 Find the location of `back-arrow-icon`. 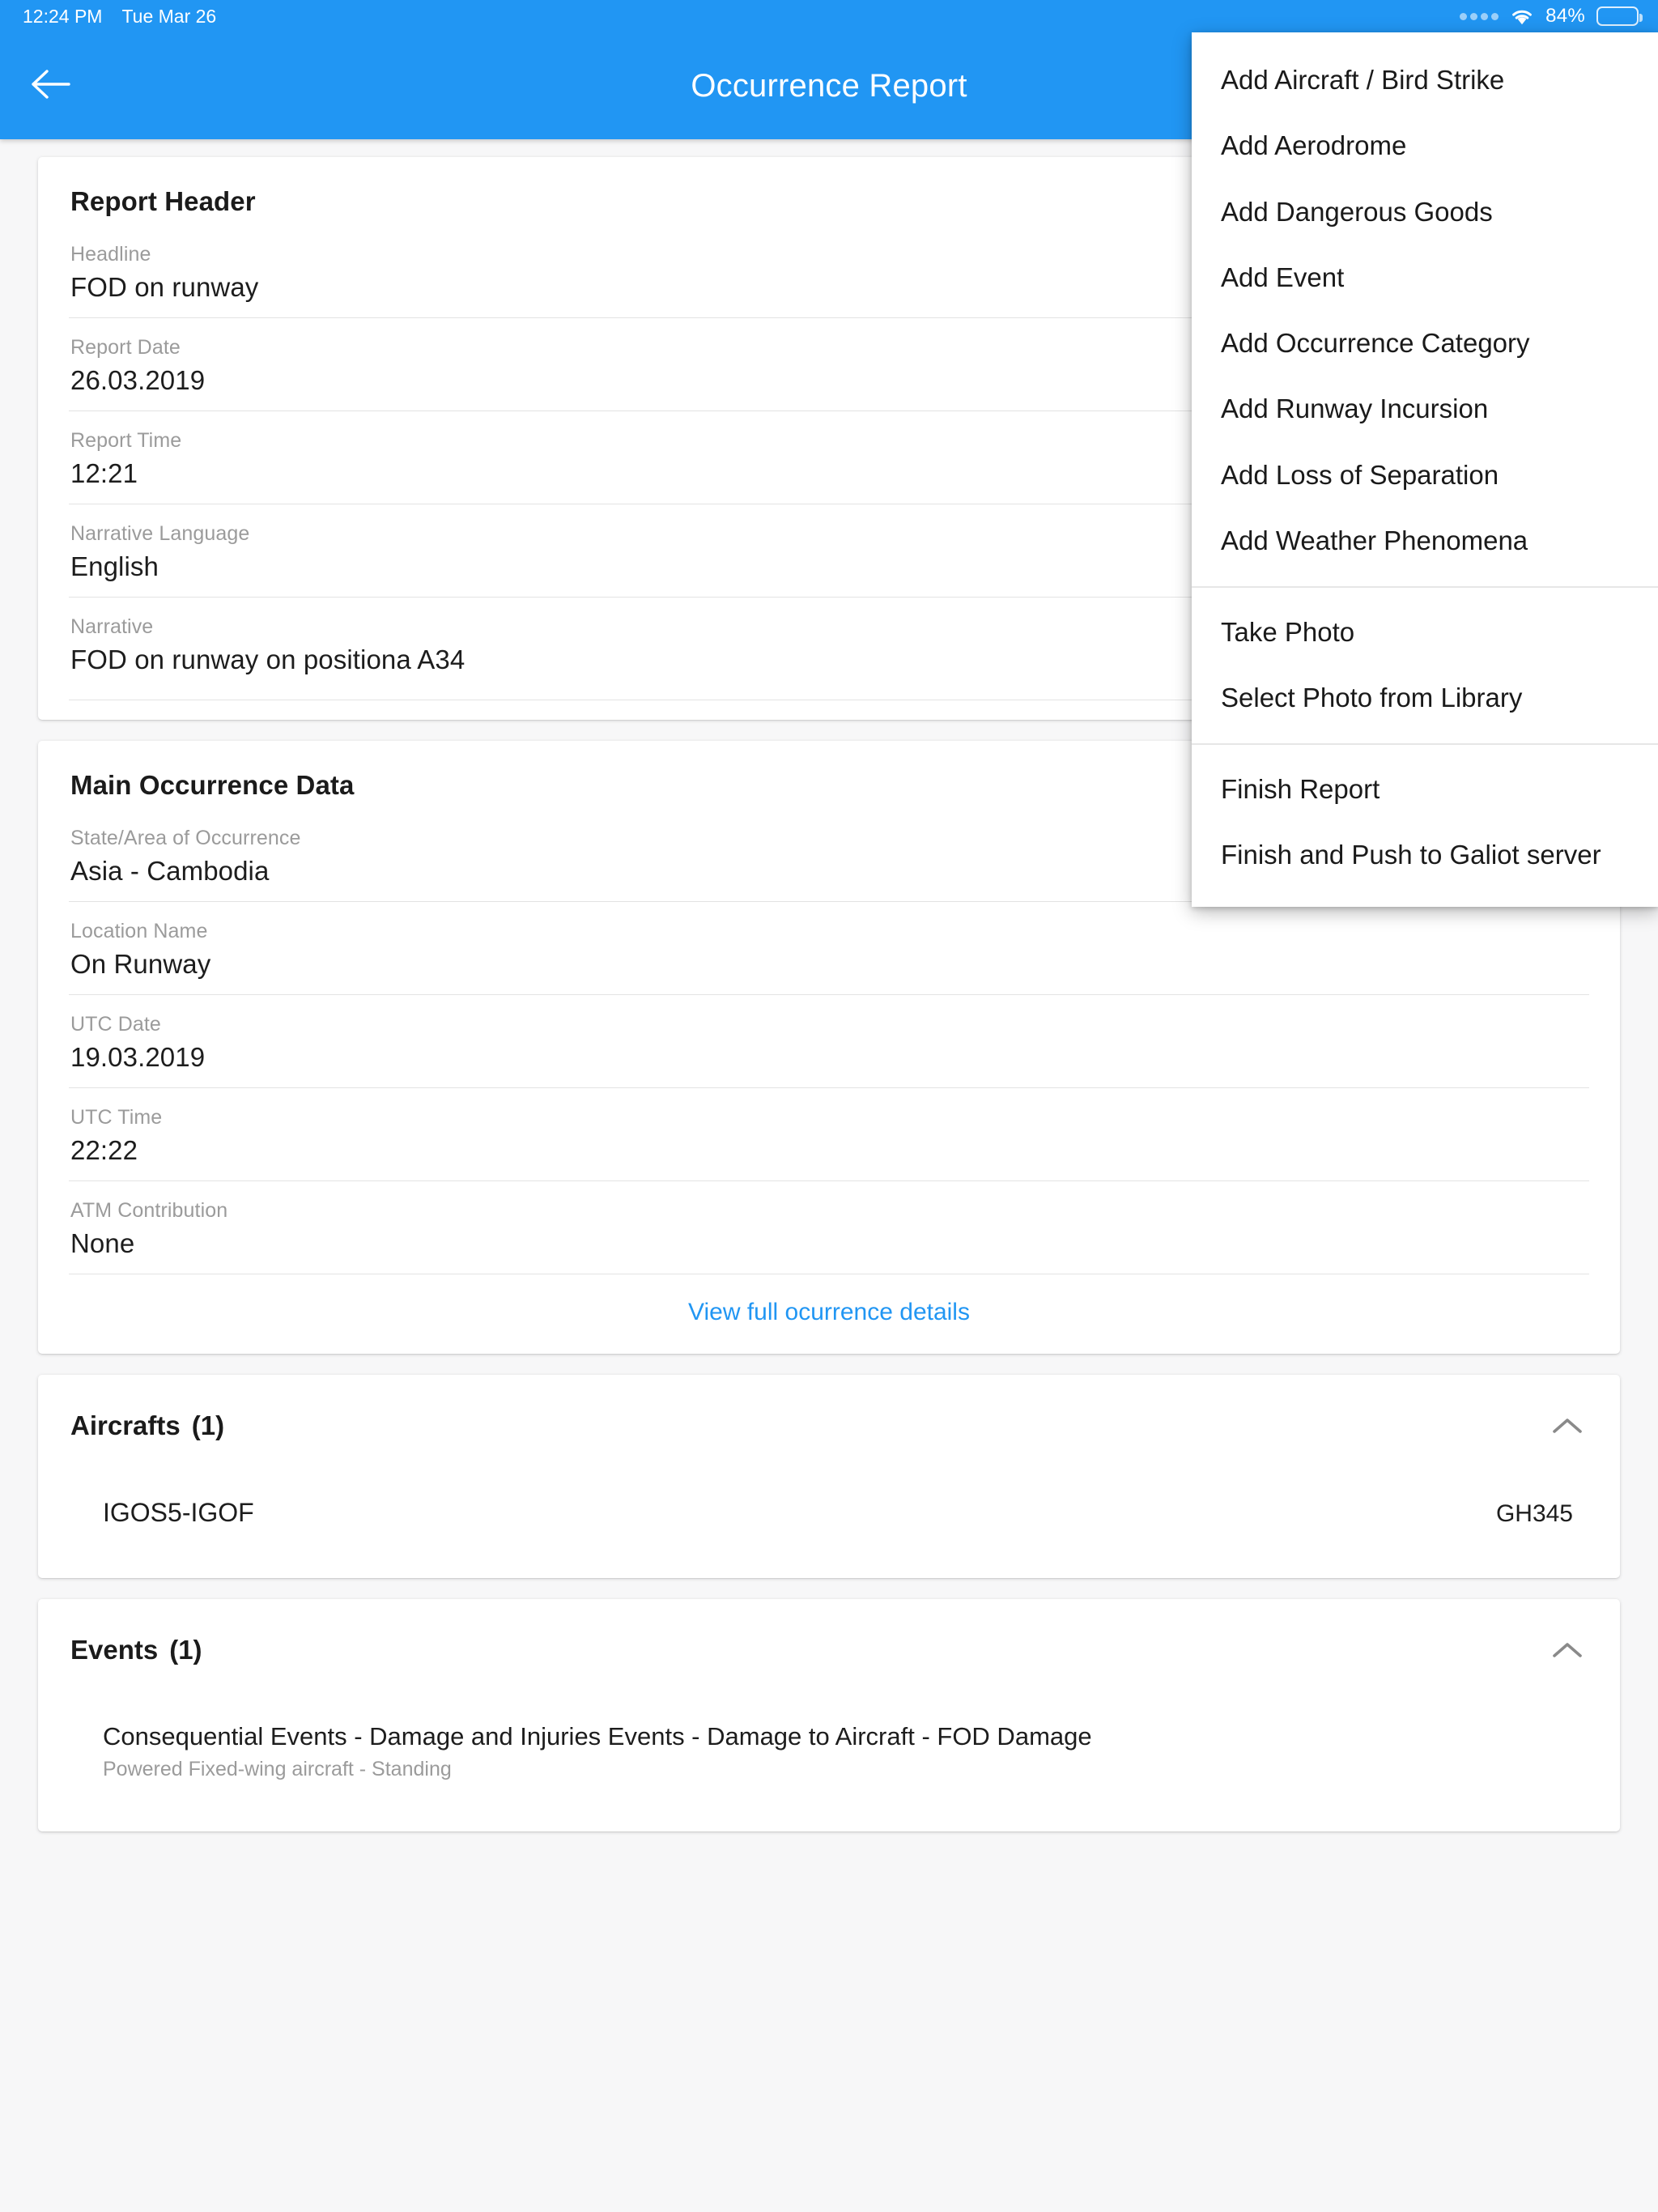

back-arrow-icon is located at coordinates (52, 87).